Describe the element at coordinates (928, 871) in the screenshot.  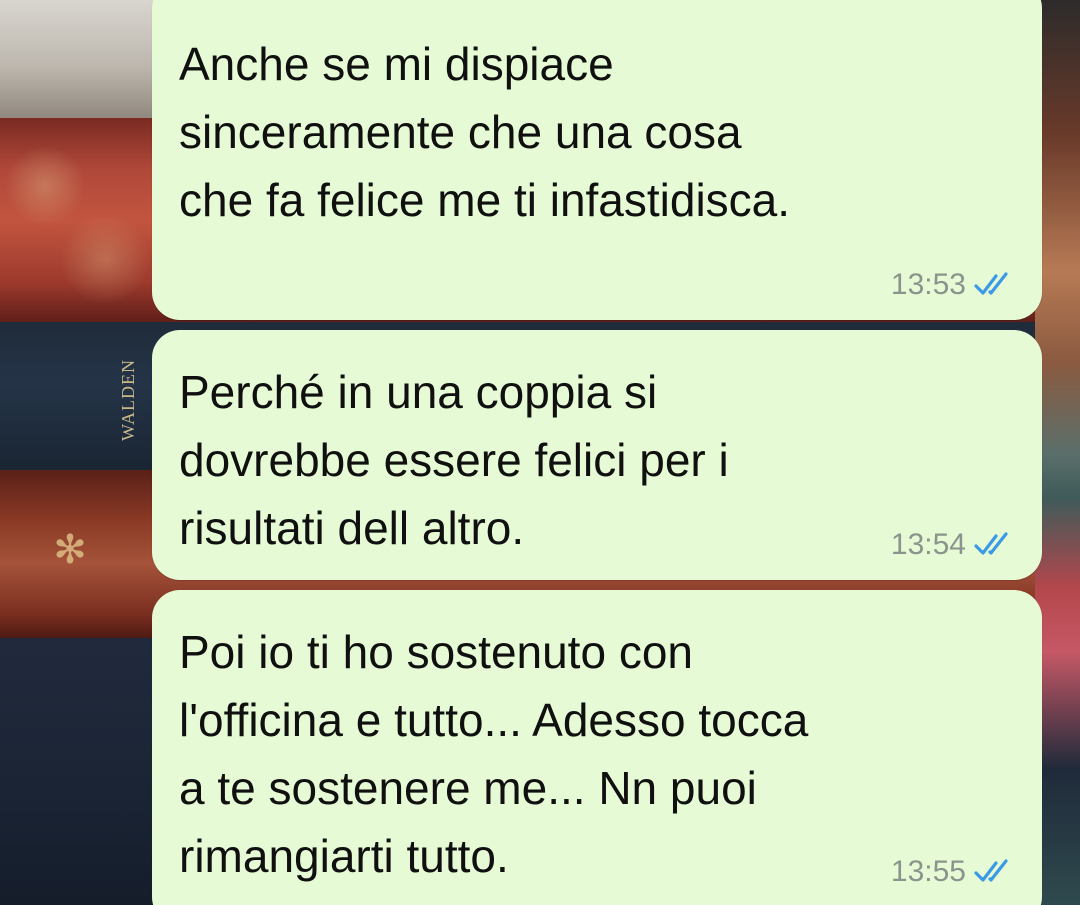
I see `message-timestamp: 13:55` at that location.